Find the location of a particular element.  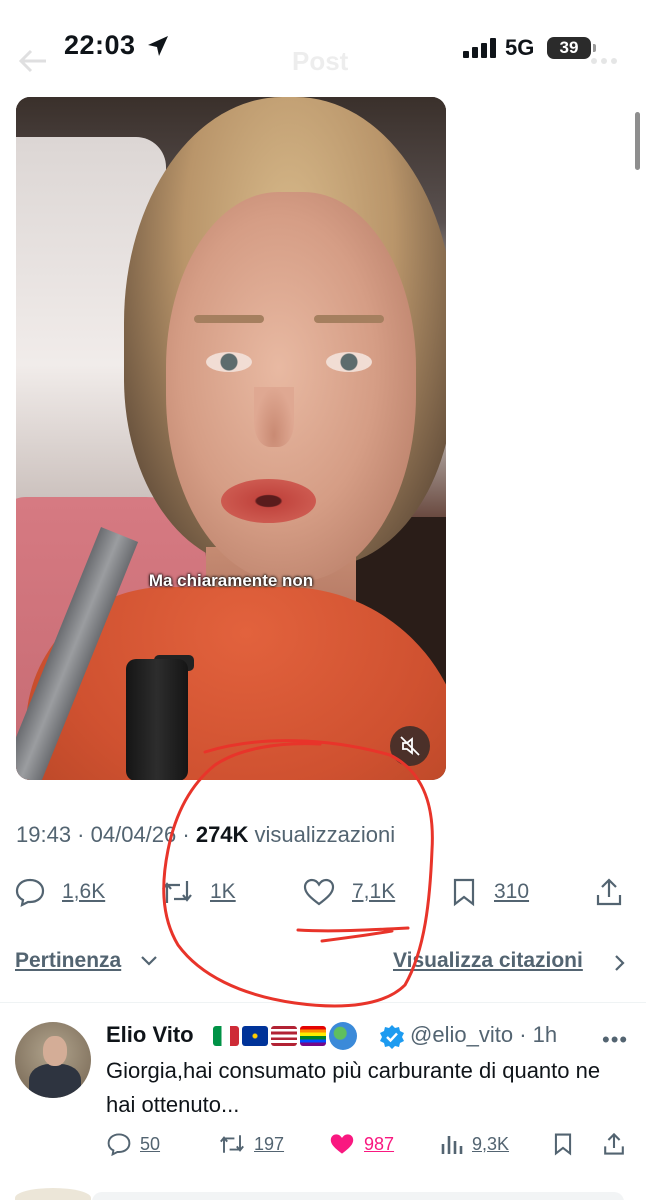

network-type: 5G is located at coordinates (520, 47).